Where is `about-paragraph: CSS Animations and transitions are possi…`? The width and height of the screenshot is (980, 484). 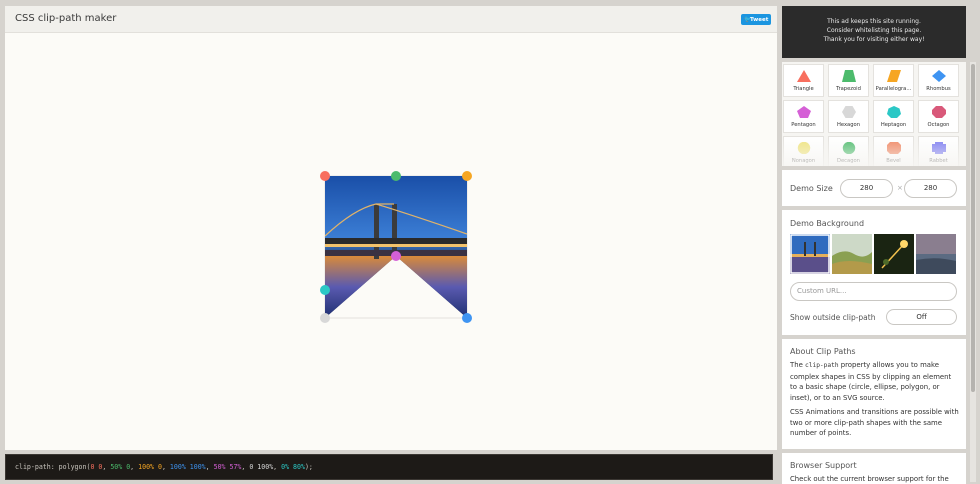
about-paragraph: CSS Animations and transitions are possi… is located at coordinates (874, 423).